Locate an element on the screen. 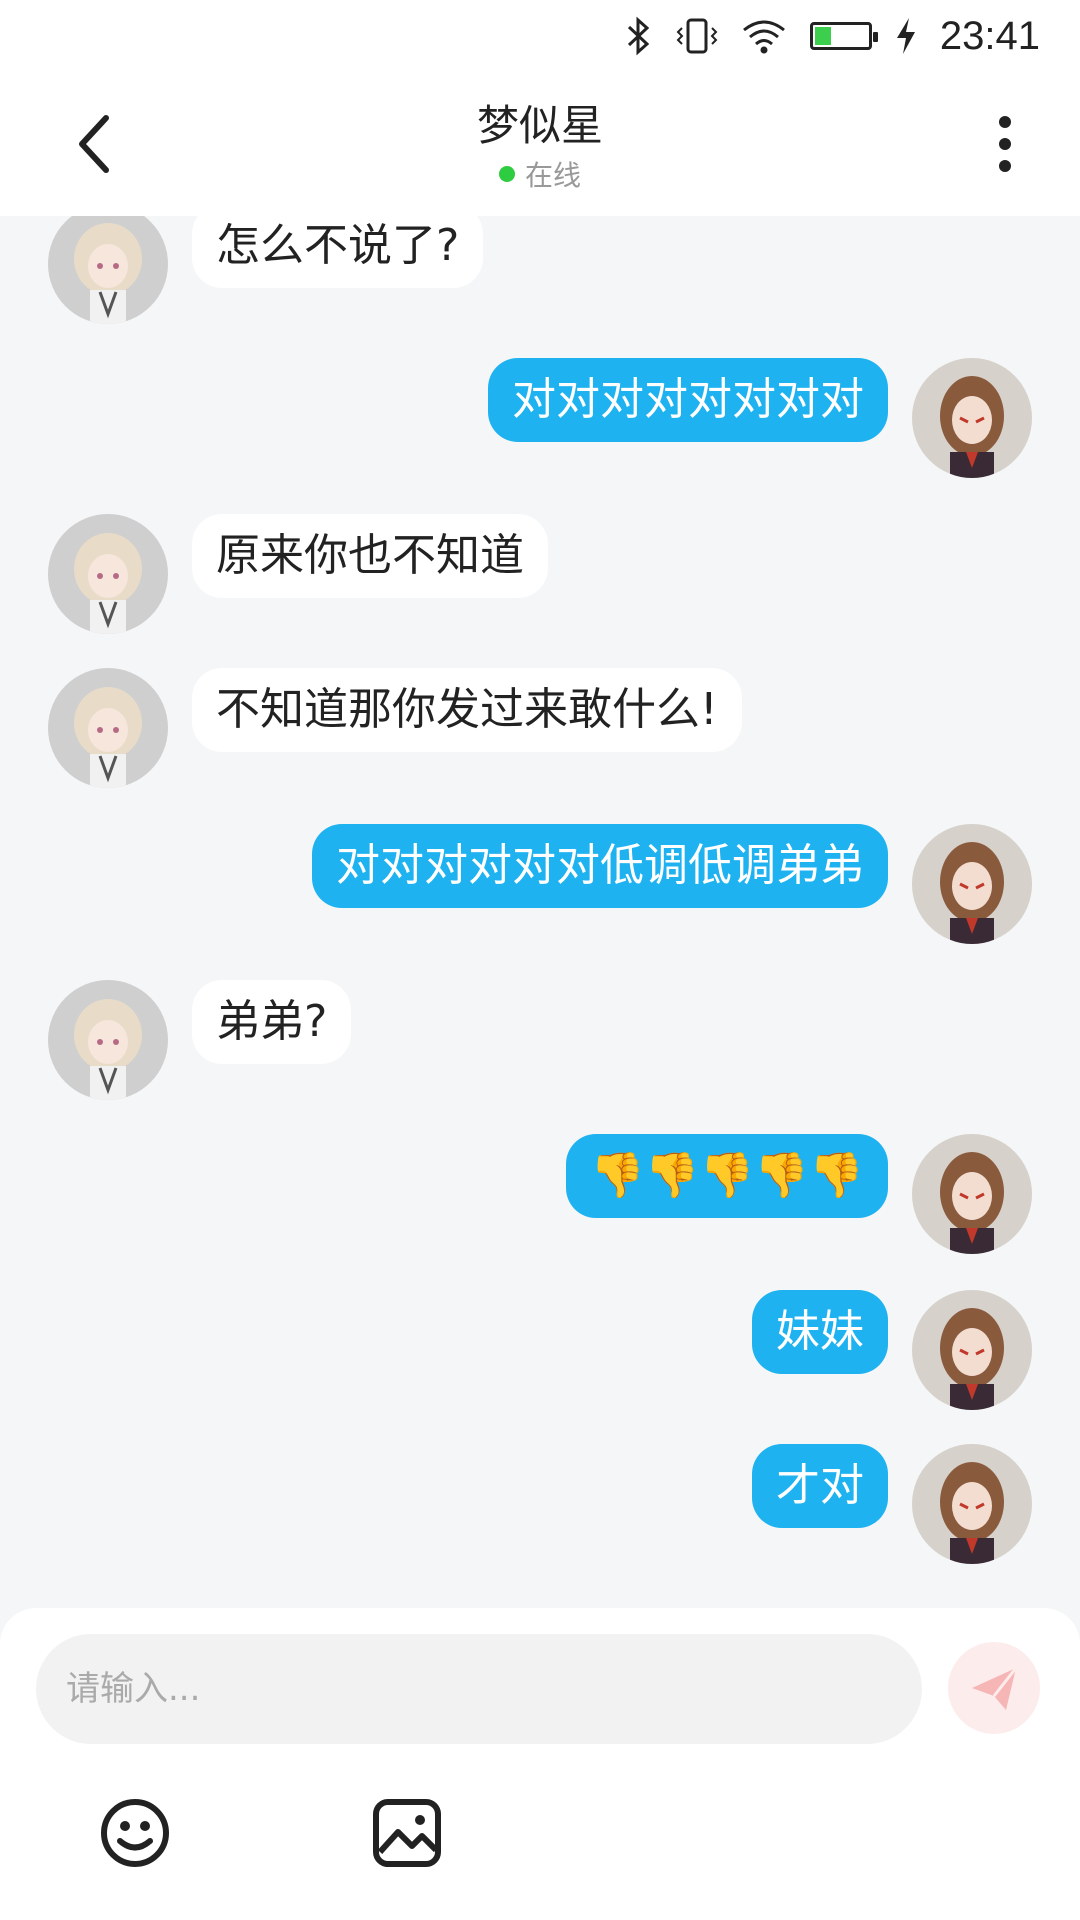  message-input is located at coordinates (479, 1689).